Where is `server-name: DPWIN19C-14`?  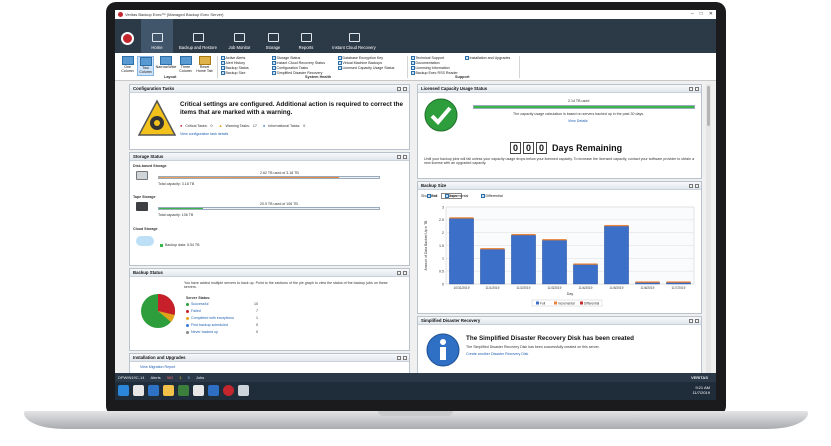
server-name: DPWIN19C-14 is located at coordinates (131, 377).